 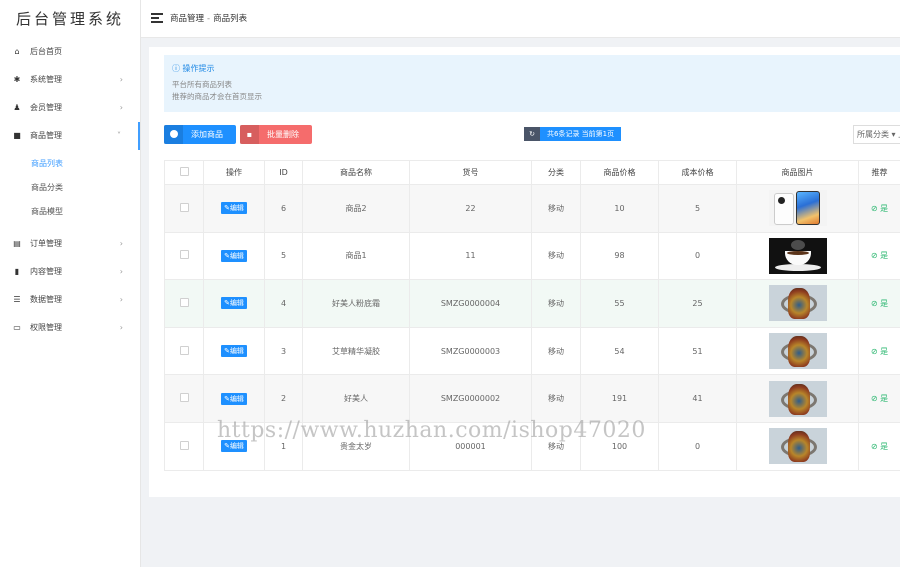 What do you see at coordinates (187, 19) in the screenshot?
I see `breadcrumb-item: 商品管理` at bounding box center [187, 19].